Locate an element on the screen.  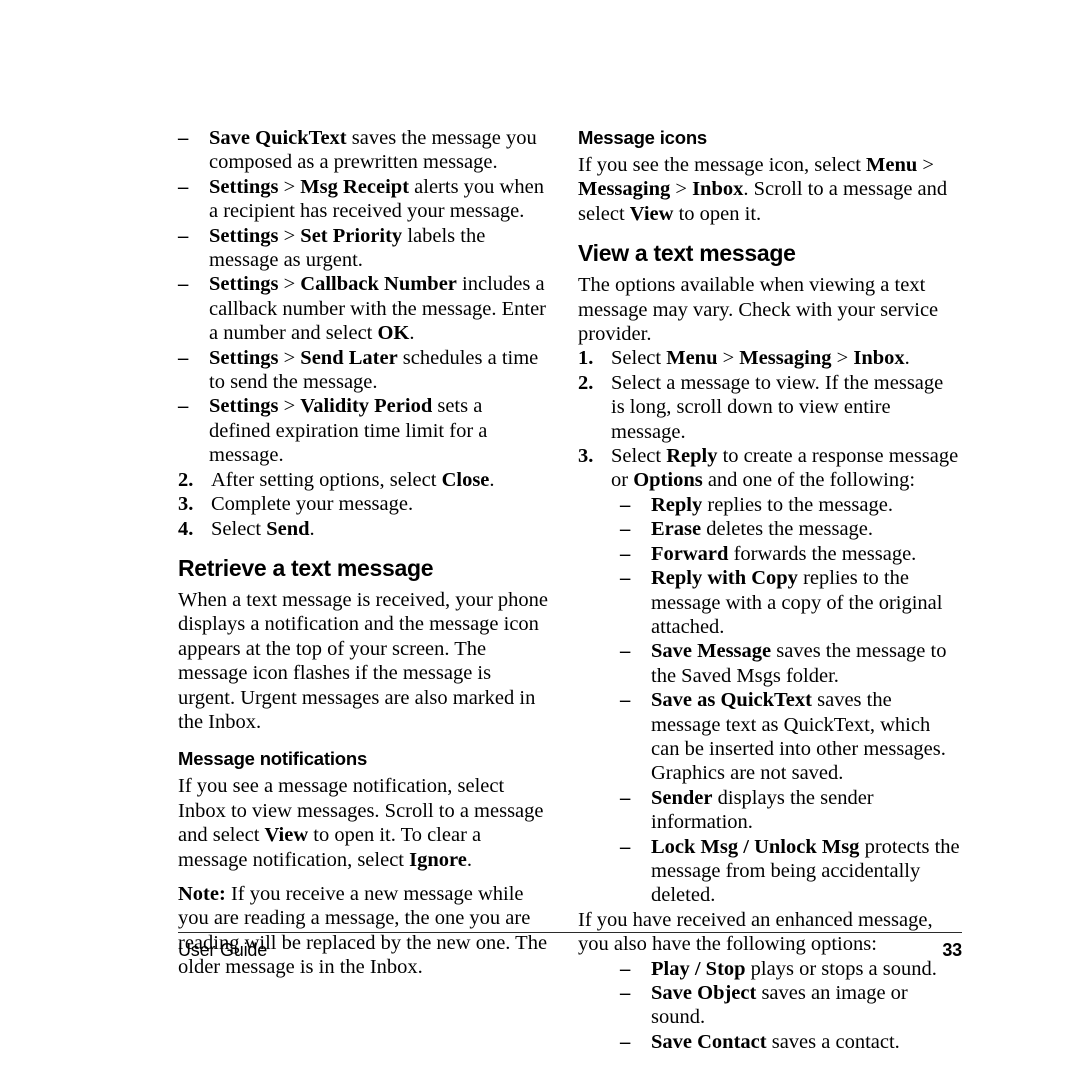
bold-run: Send Later is located at coordinates (349, 357).